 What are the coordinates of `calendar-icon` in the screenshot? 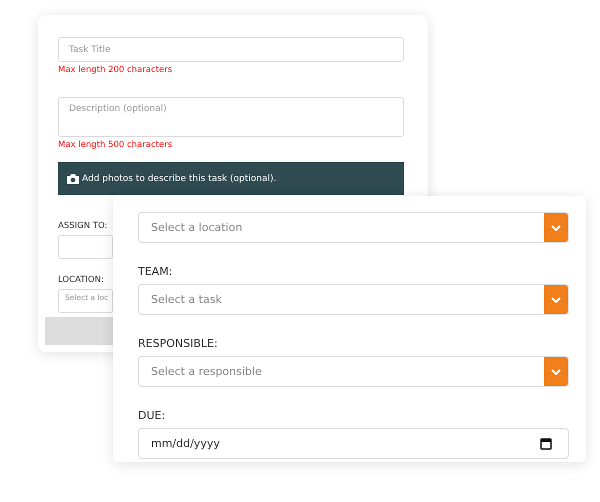 It's located at (546, 443).